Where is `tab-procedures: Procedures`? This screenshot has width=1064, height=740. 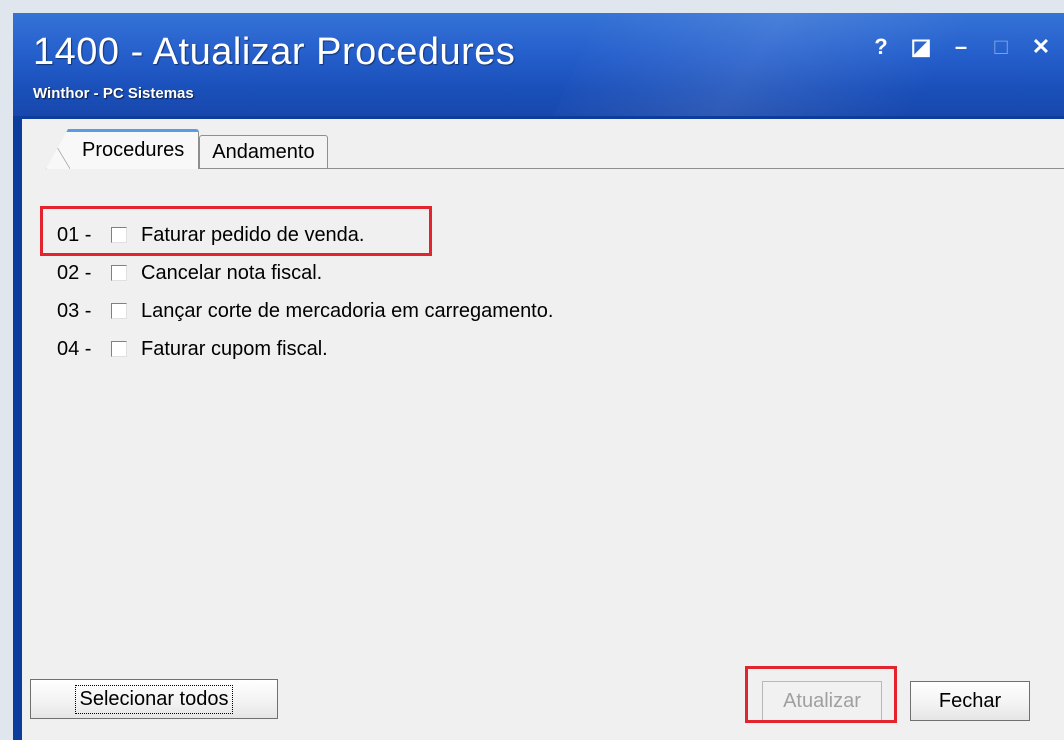
tab-procedures: Procedures is located at coordinates (123, 149).